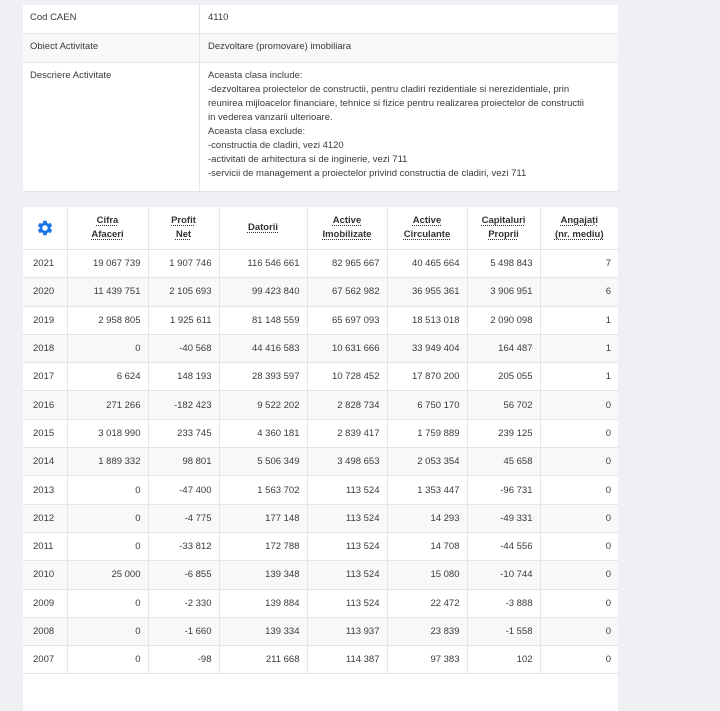  What do you see at coordinates (263, 547) in the screenshot?
I see `value-cell: 172 788` at bounding box center [263, 547].